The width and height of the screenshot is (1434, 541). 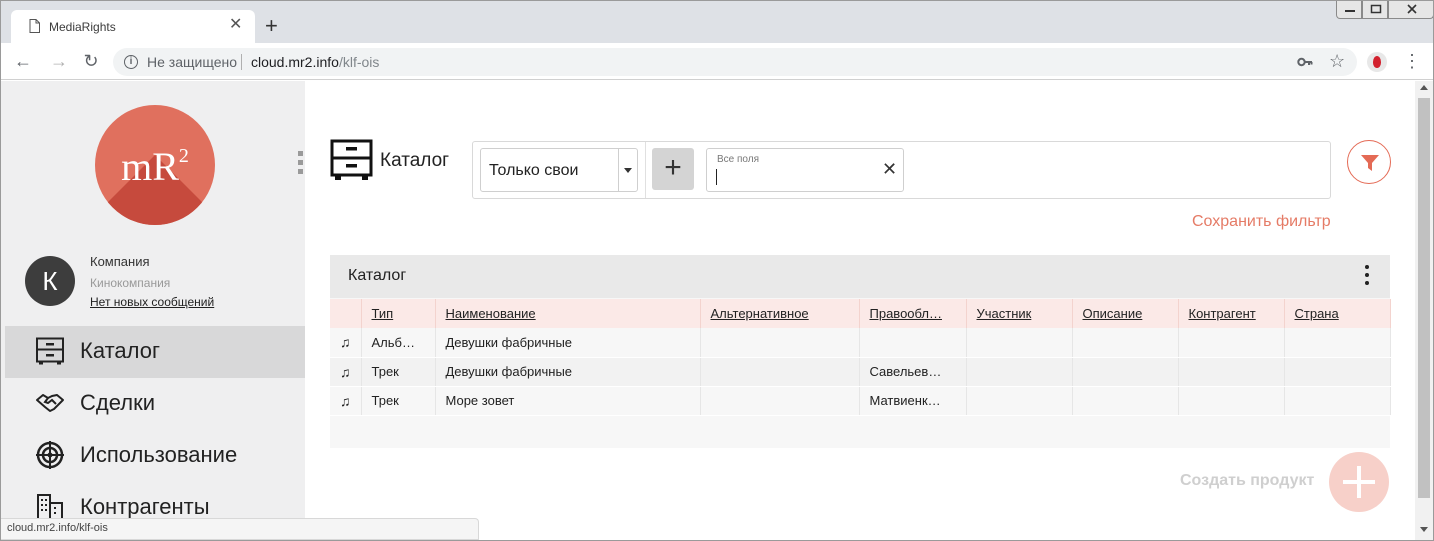 I want to click on scrollbar-thumb, so click(x=1424, y=298).